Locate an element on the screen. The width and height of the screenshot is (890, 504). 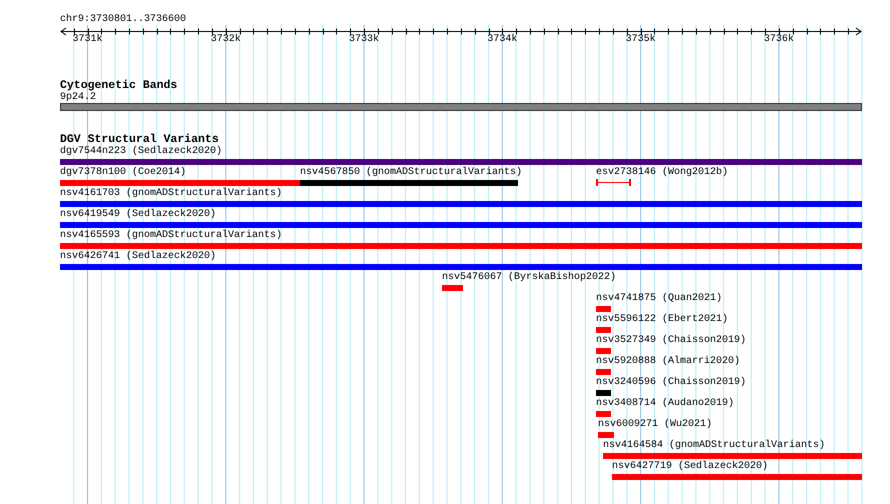
feature-label: nsv6427719 (Sedlazeck2020) is located at coordinates (690, 467).